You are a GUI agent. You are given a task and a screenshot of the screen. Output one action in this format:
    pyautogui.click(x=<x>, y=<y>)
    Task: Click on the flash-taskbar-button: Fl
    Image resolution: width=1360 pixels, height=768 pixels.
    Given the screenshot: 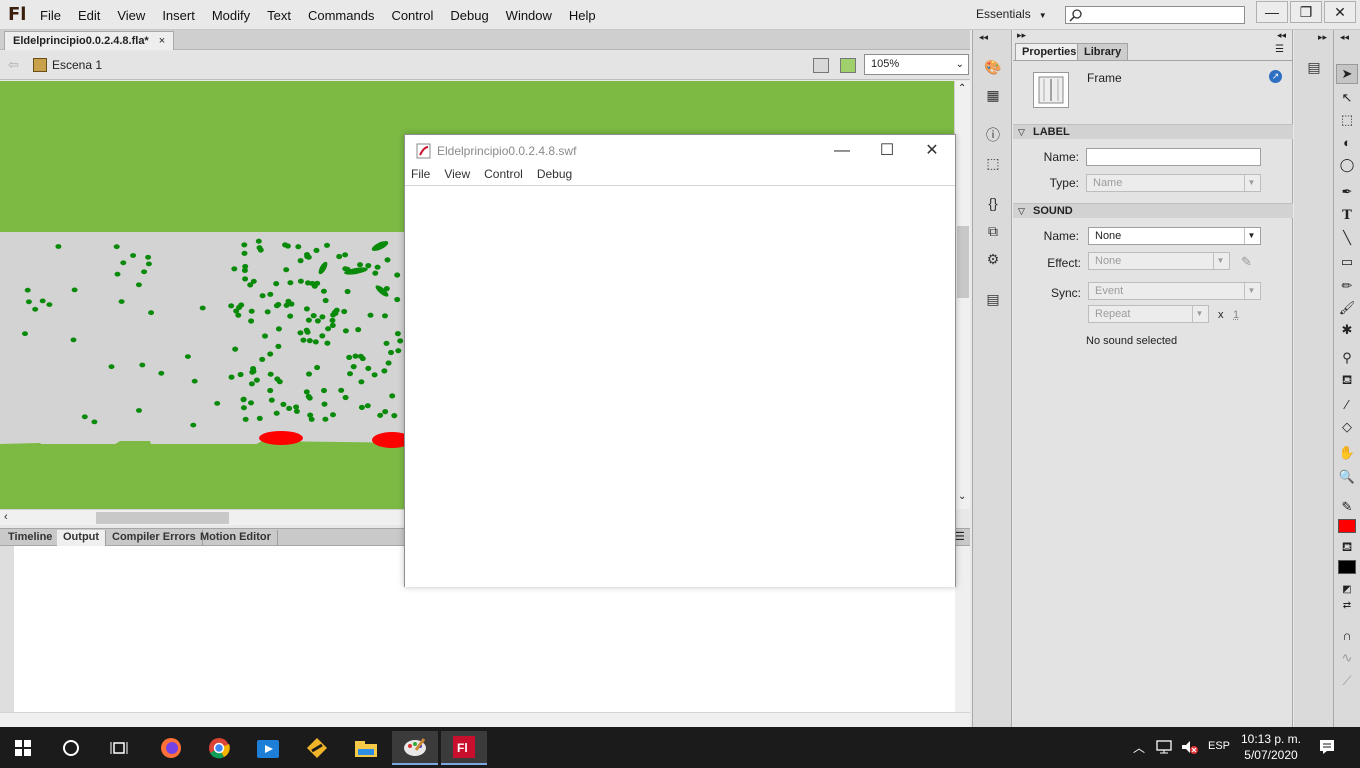 What is the action you would take?
    pyautogui.click(x=464, y=748)
    